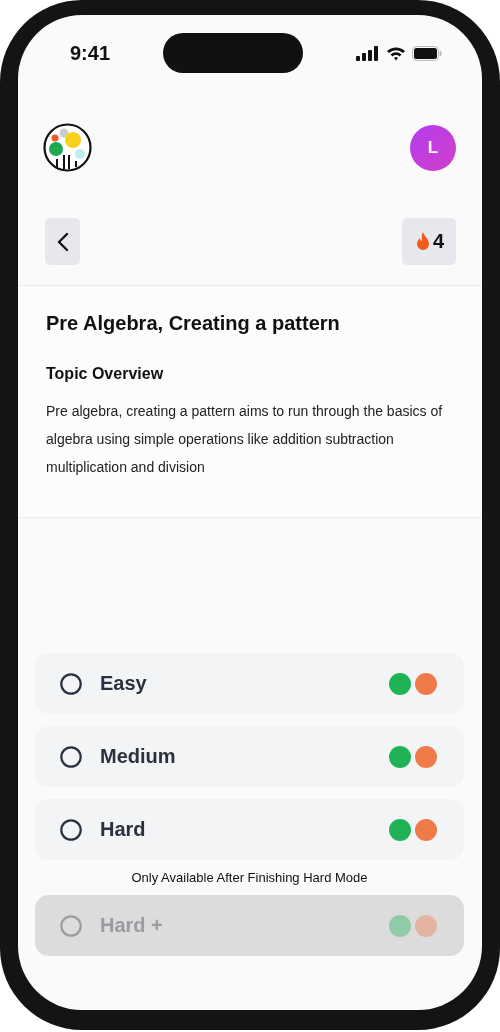 This screenshot has width=500, height=1032. I want to click on status-time: 9:41, so click(90, 53).